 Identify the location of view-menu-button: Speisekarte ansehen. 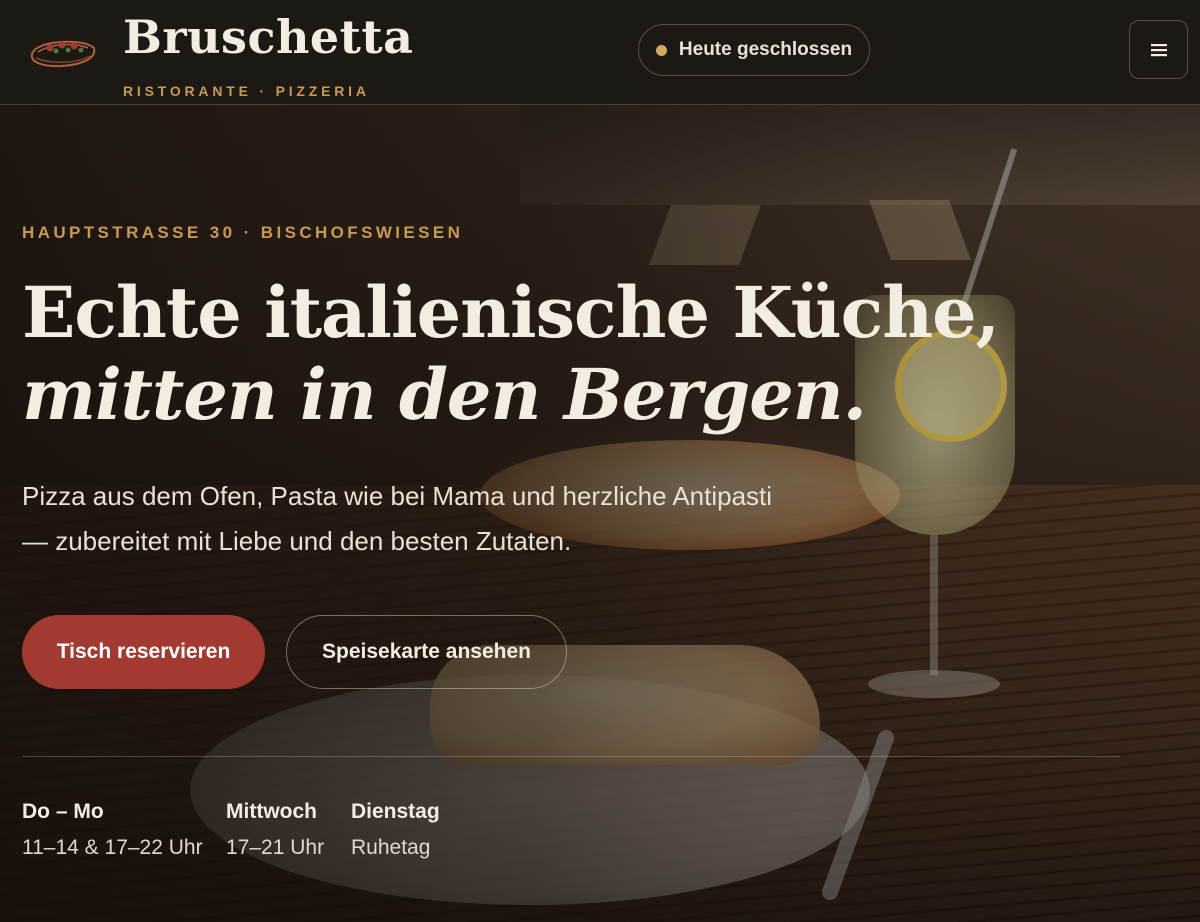
(426, 652).